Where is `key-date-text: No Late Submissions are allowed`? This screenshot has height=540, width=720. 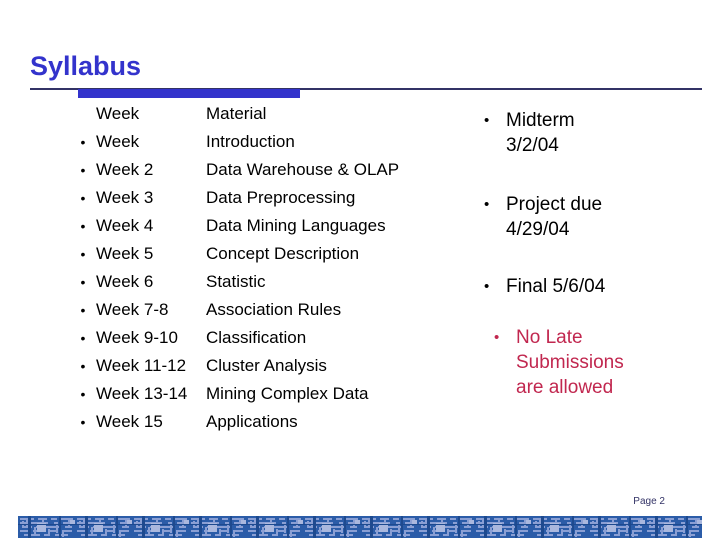
key-date-text: No Late Submissions are allowed is located at coordinates (614, 362).